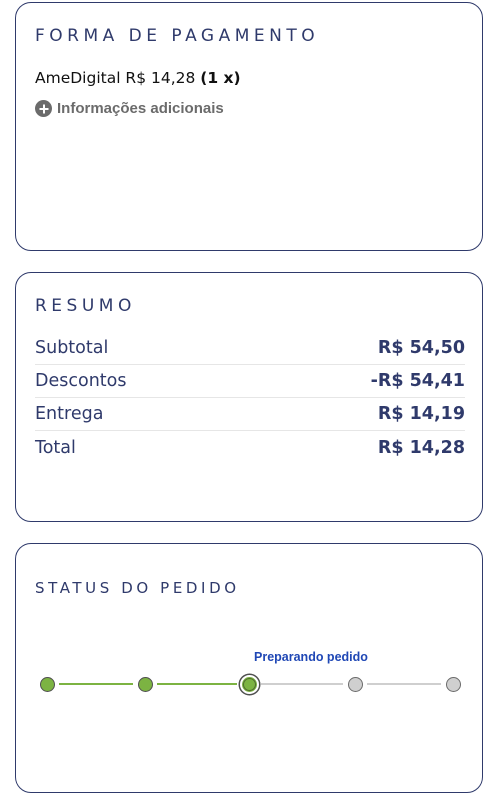 The height and width of the screenshot is (801, 500). I want to click on payment-method-text: AmeDigital R$ 14,28, so click(118, 78).